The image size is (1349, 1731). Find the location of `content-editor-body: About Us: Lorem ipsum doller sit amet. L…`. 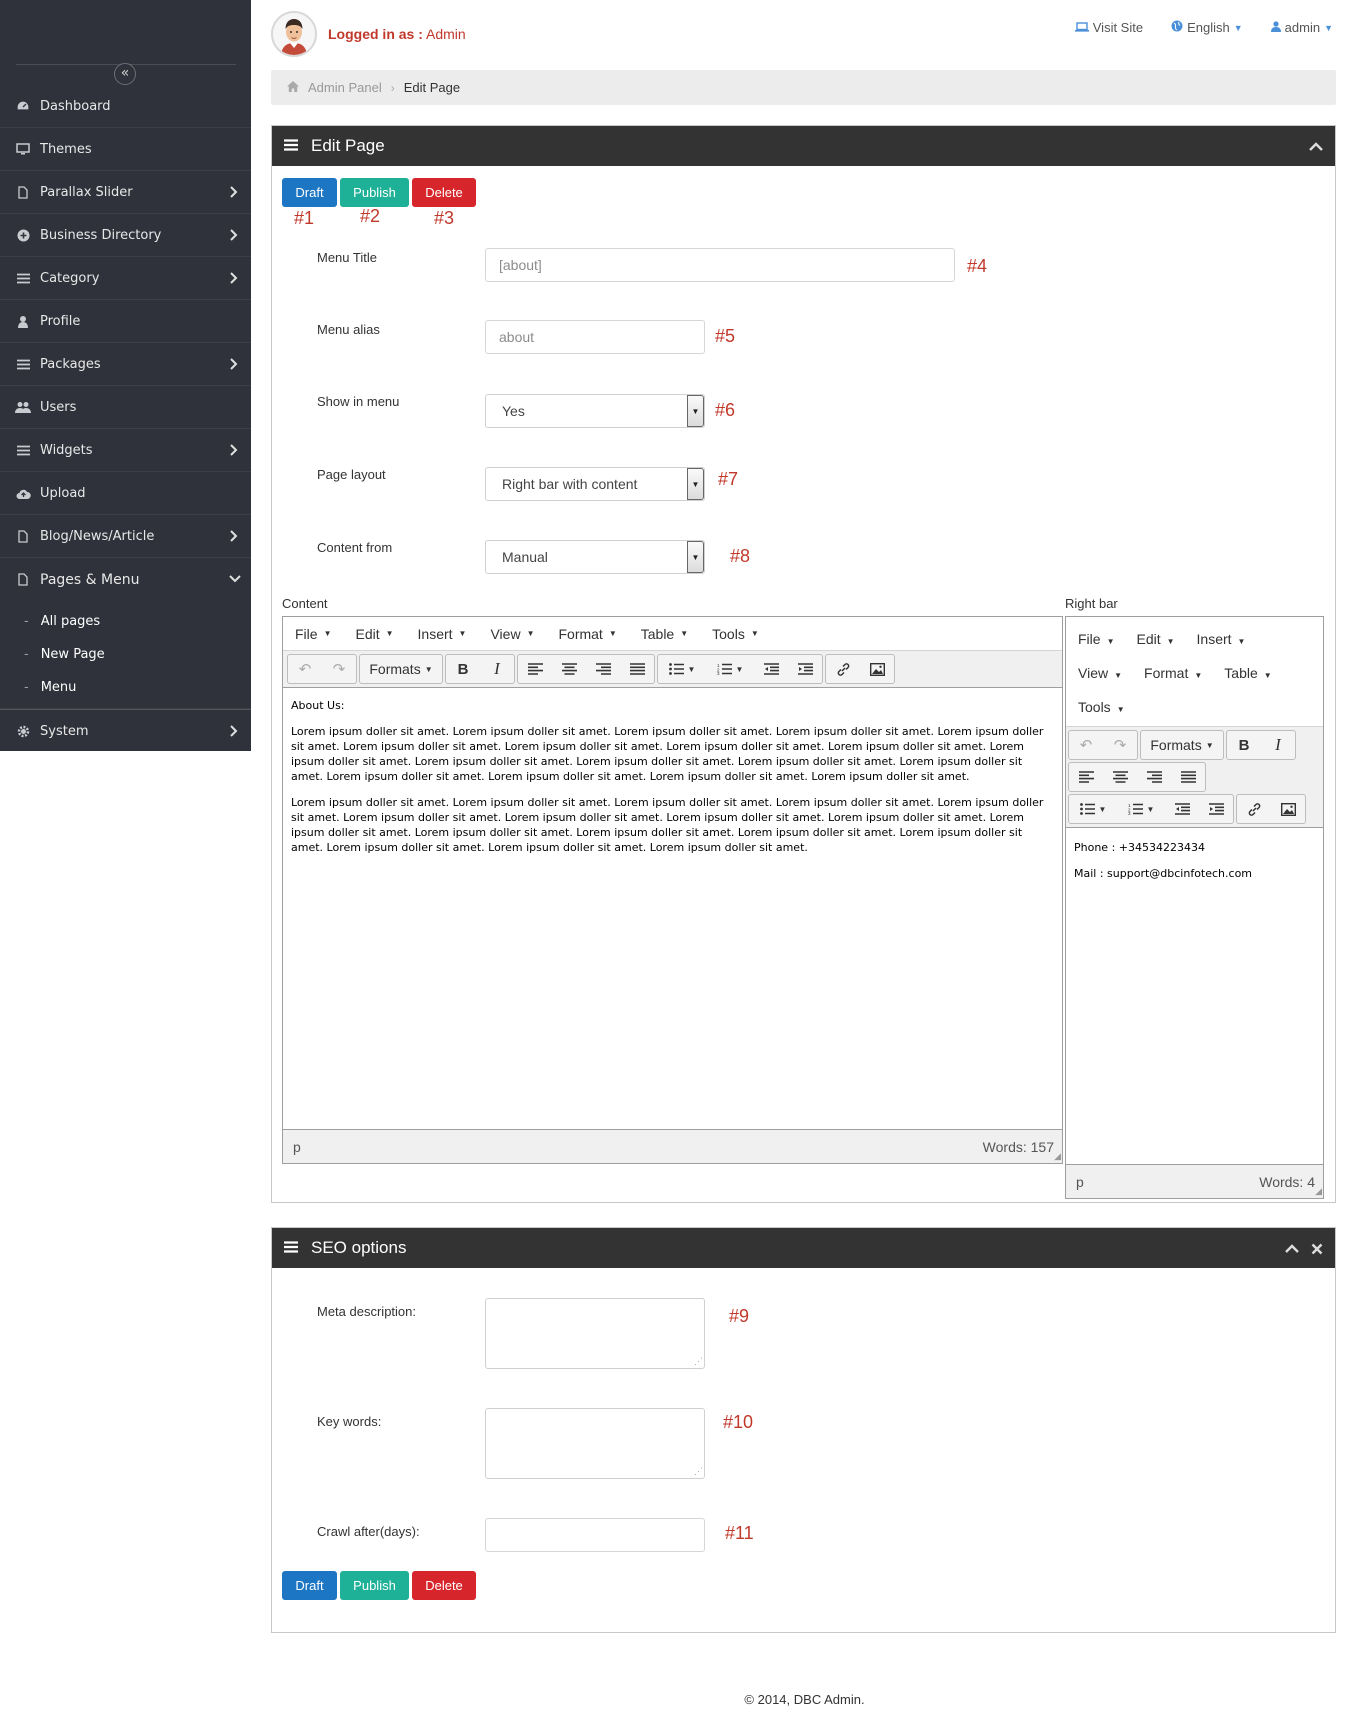

content-editor-body: About Us: Lorem ipsum doller sit amet. L… is located at coordinates (672, 782).